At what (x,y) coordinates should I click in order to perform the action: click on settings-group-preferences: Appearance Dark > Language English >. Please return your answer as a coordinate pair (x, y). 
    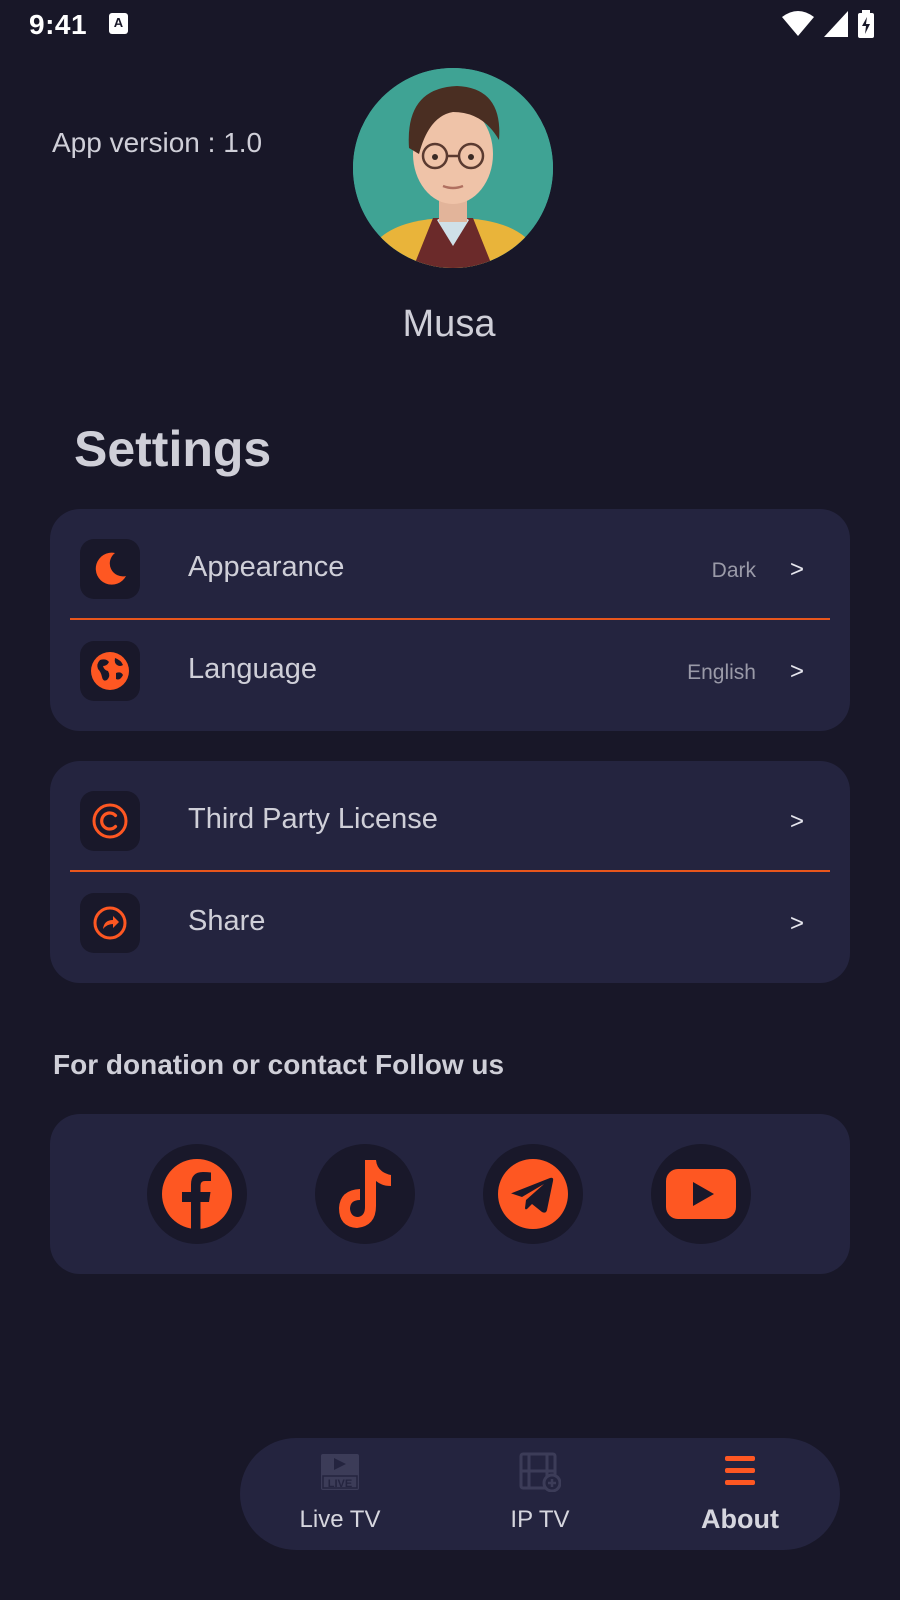
    Looking at the image, I should click on (450, 620).